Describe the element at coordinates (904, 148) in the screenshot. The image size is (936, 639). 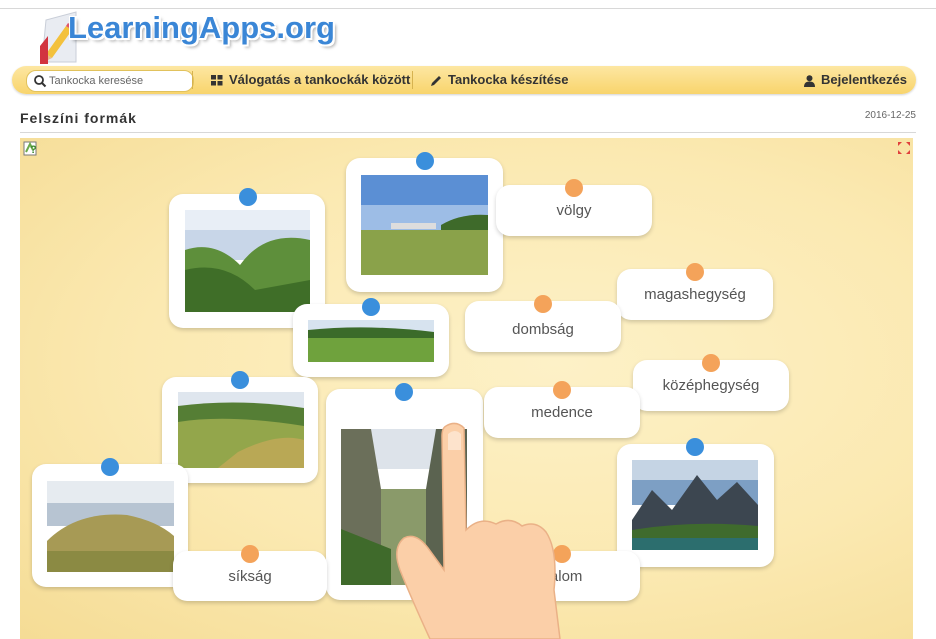
I see `fullscreen-icon` at that location.